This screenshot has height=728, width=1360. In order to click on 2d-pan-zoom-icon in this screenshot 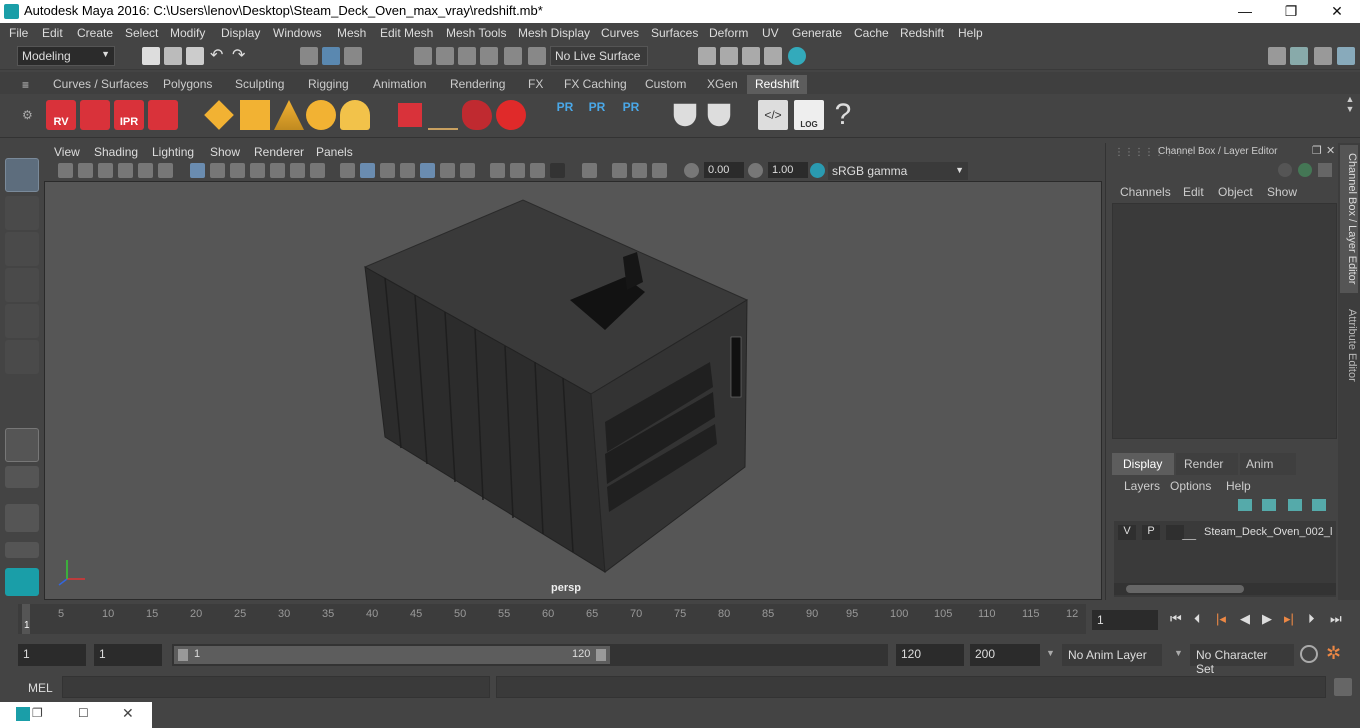, I will do `click(165, 170)`.